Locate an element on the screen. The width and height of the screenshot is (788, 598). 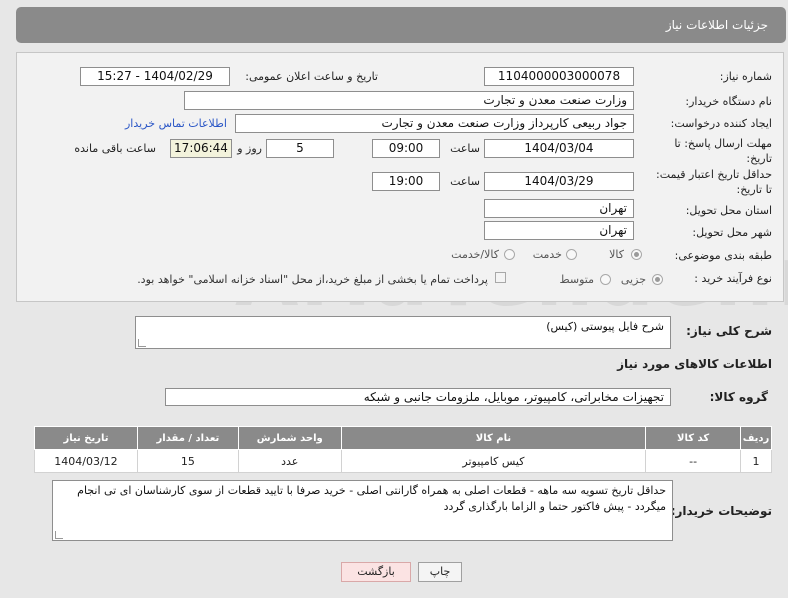
process-medium-radio is located at coordinates (605, 279).